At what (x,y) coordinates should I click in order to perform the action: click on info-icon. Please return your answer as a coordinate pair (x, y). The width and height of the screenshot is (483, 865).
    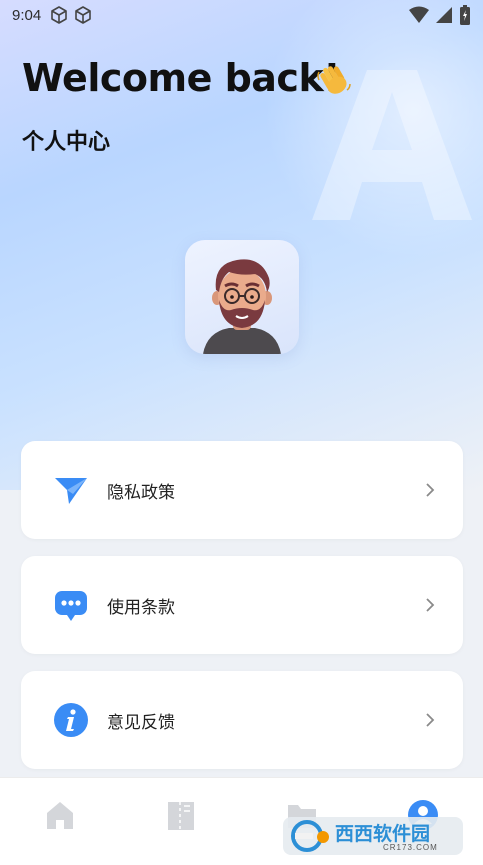
    Looking at the image, I should click on (71, 720).